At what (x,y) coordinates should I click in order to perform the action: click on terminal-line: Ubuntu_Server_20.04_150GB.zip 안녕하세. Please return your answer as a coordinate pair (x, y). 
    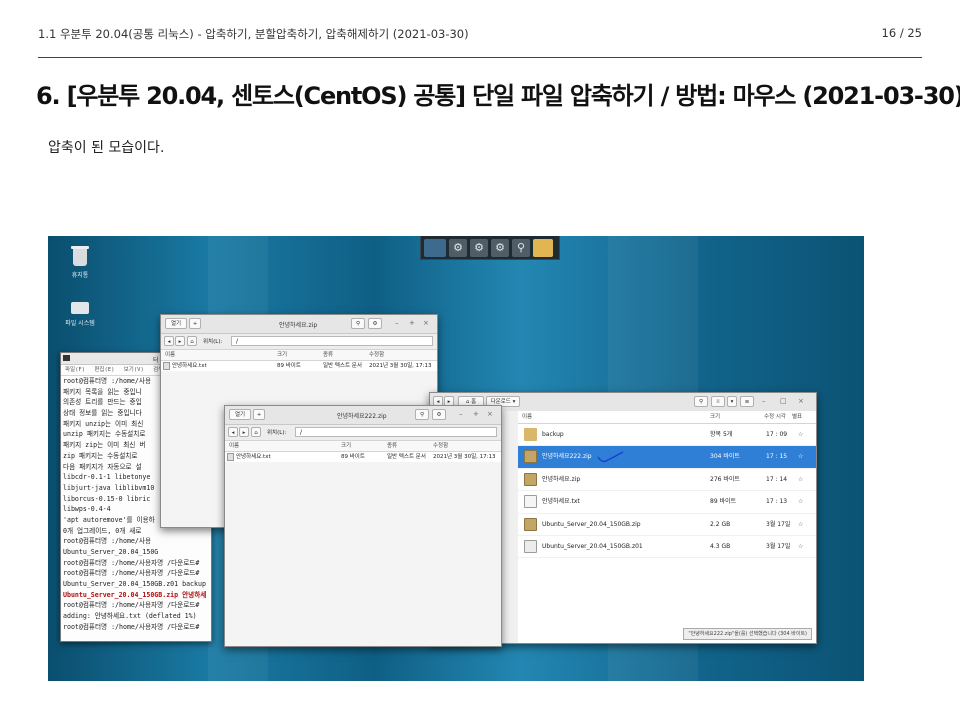
    Looking at the image, I should click on (135, 594).